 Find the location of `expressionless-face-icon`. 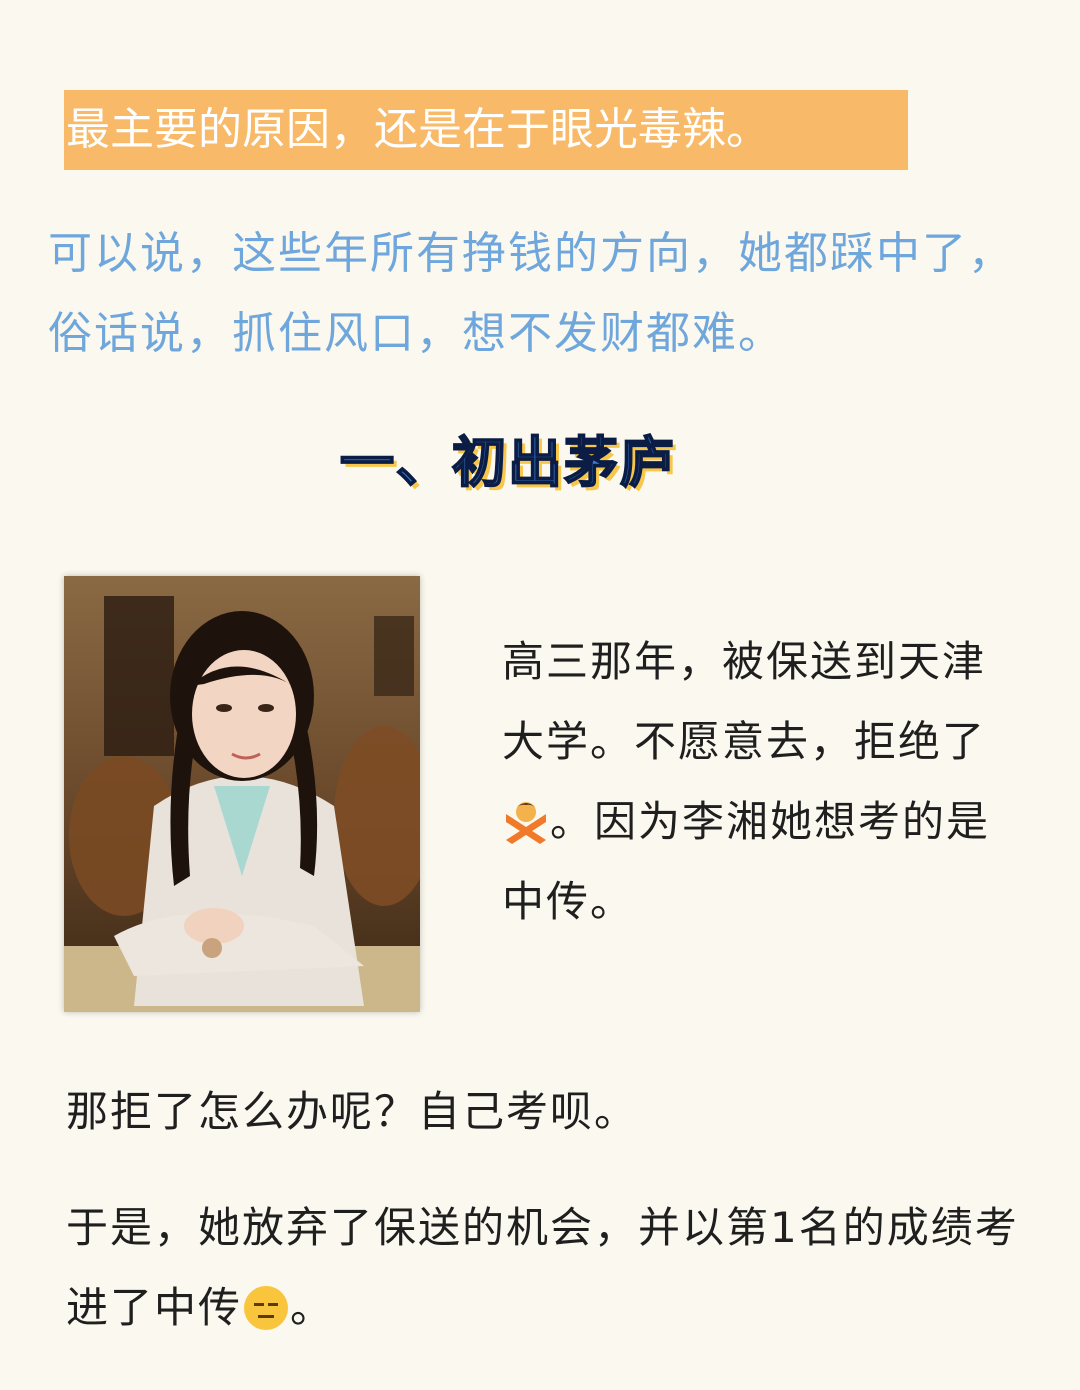

expressionless-face-icon is located at coordinates (266, 1304).